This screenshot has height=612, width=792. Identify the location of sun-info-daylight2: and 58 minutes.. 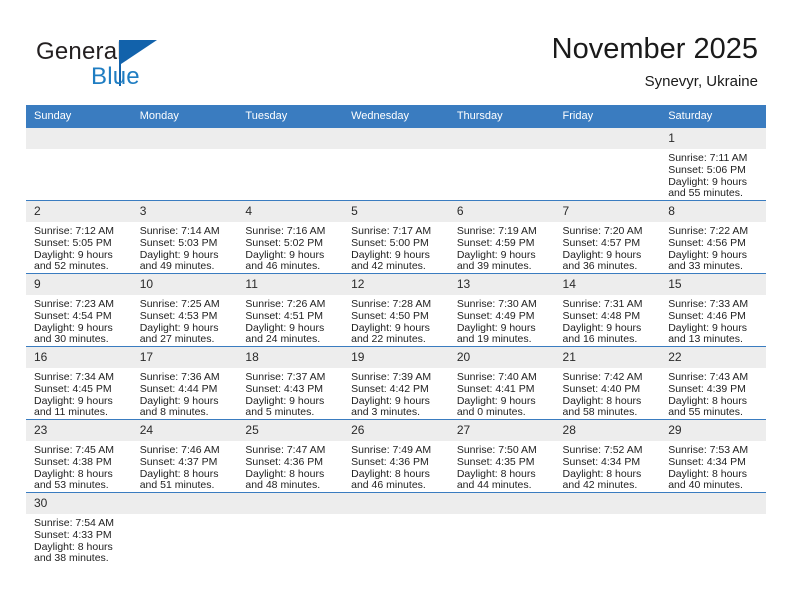
(600, 412).